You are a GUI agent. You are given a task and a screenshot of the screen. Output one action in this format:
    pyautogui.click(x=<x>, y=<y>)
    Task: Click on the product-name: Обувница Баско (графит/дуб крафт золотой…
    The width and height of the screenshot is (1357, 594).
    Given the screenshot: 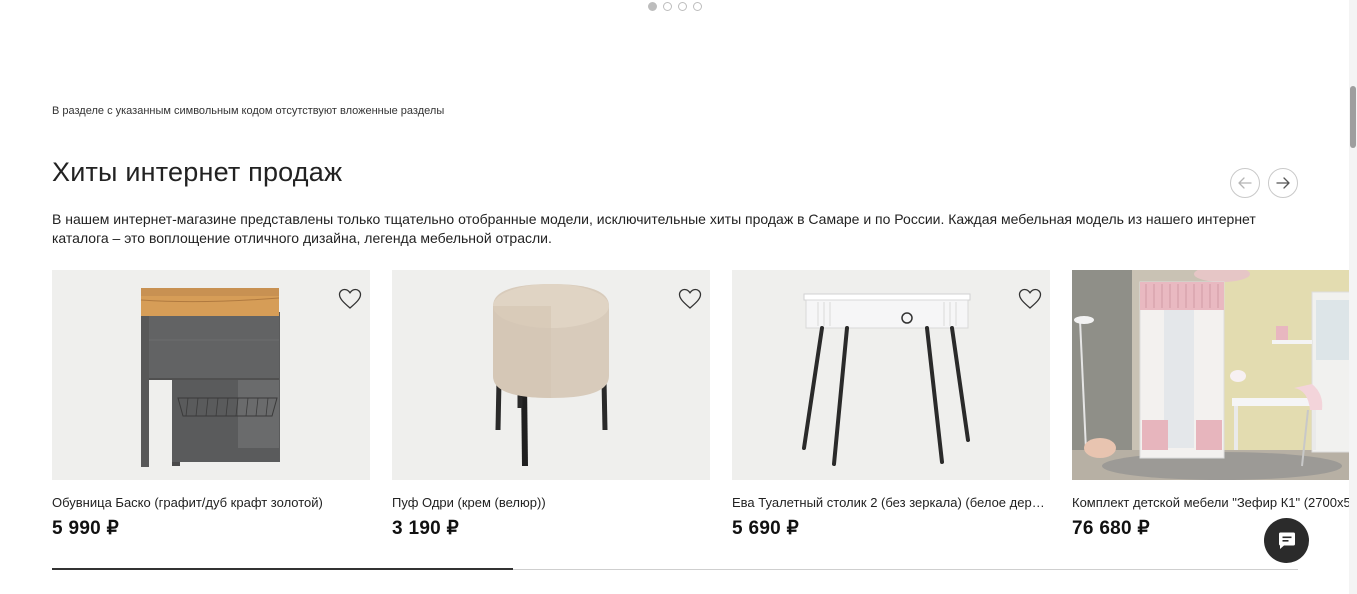 What is the action you would take?
    pyautogui.click(x=210, y=502)
    